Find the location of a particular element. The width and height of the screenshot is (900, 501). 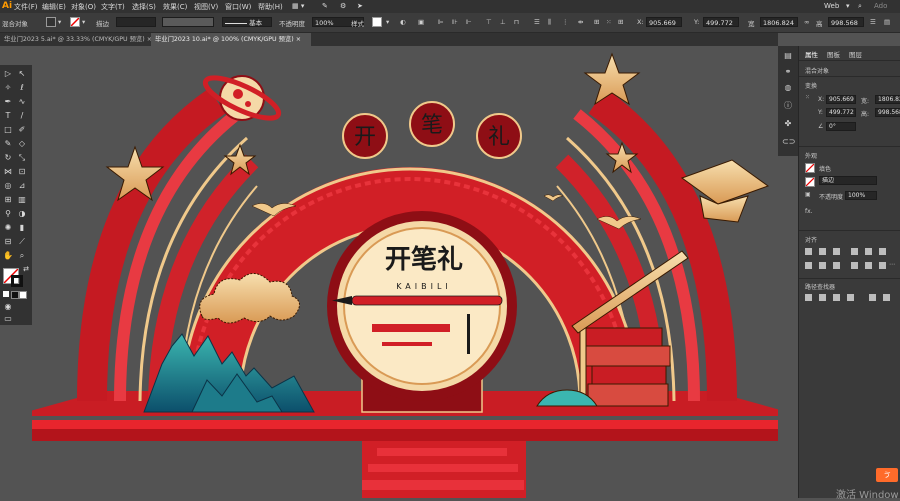

distribute-left-icon is located at coordinates (854, 265).